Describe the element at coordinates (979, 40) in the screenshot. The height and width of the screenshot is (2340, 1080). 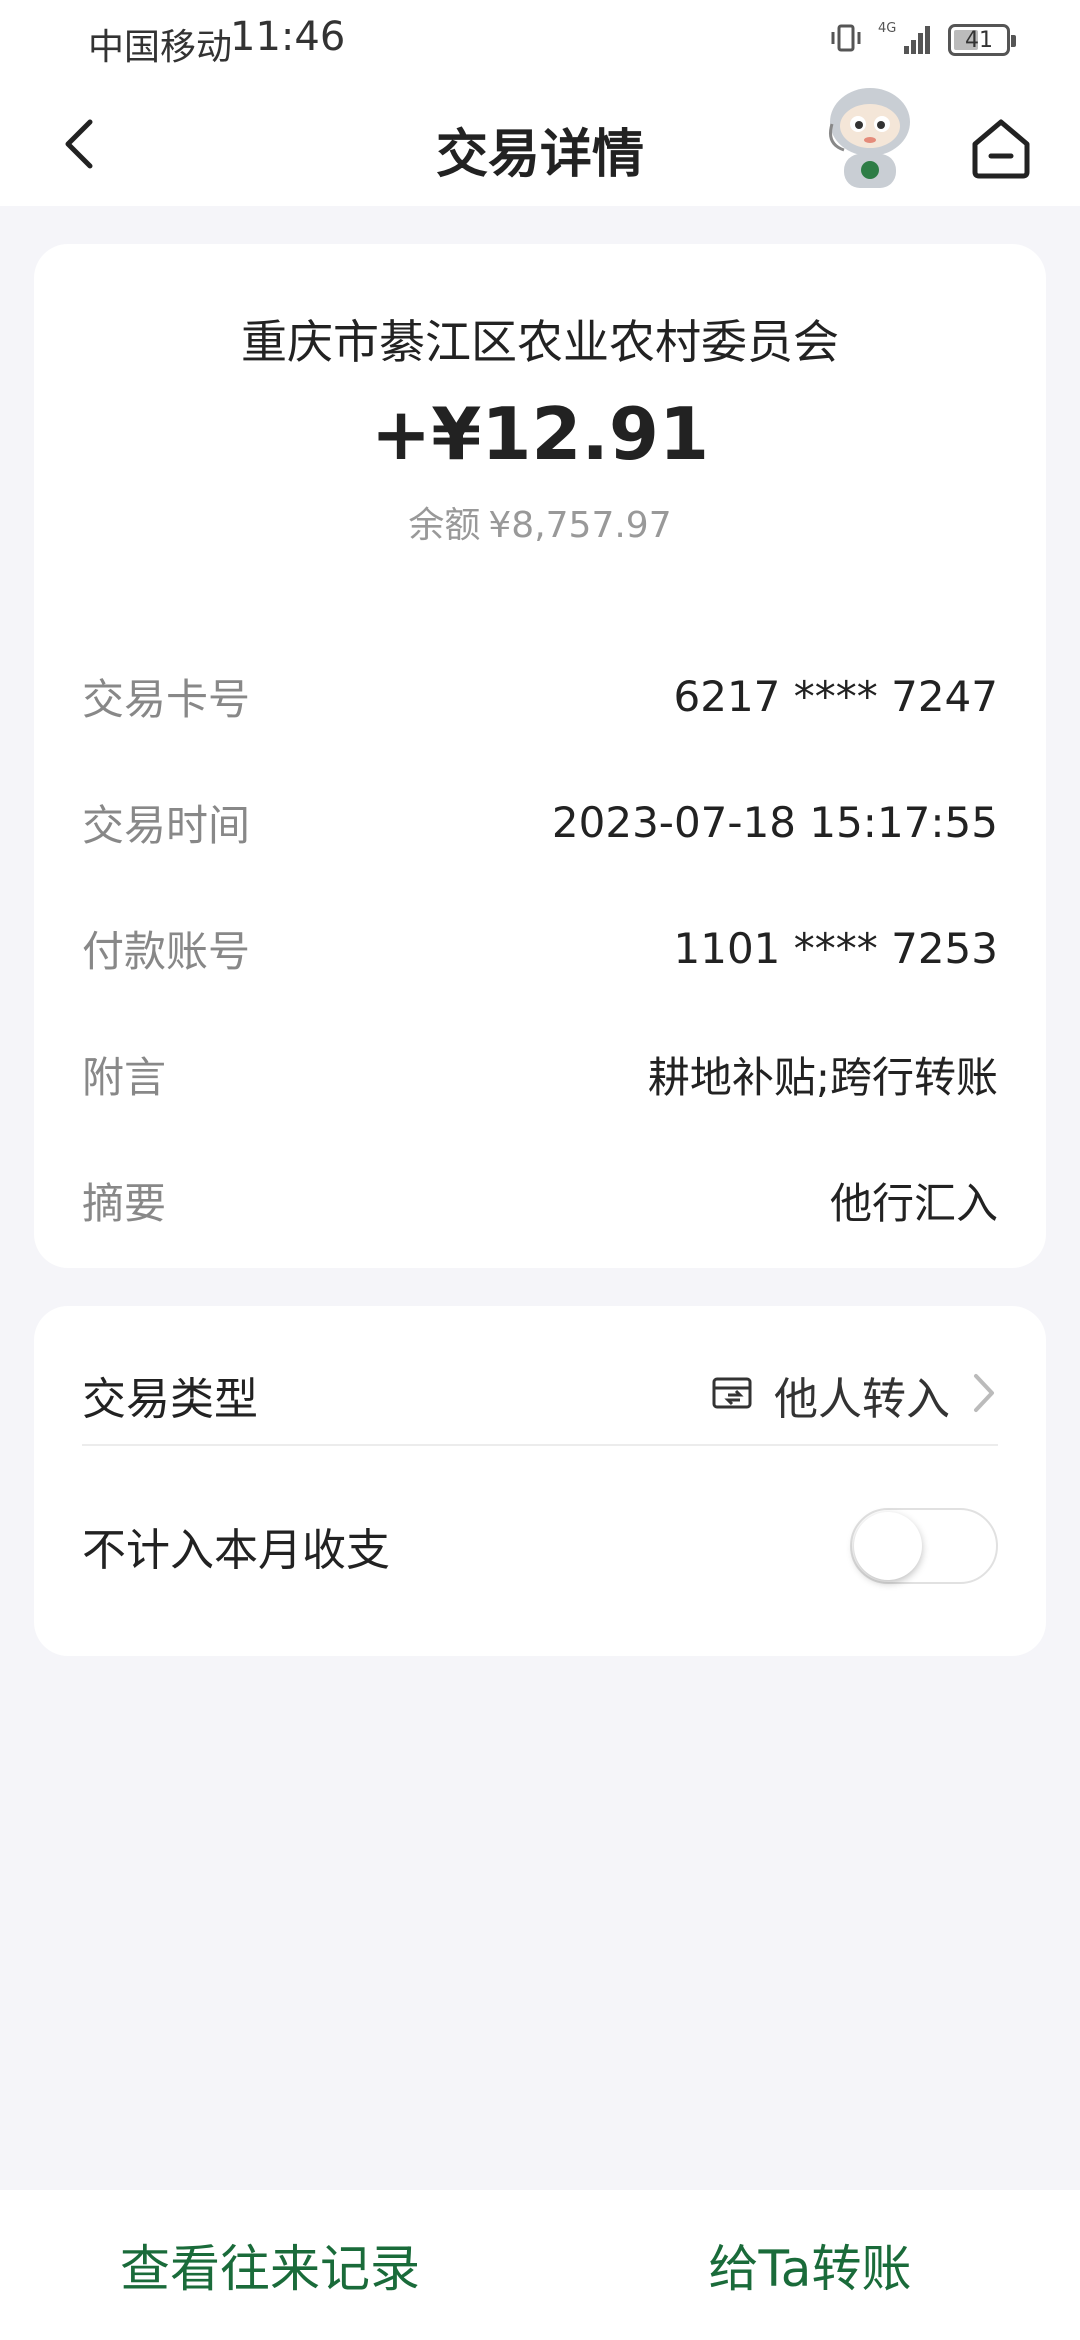
I see `battery-level: 41` at that location.